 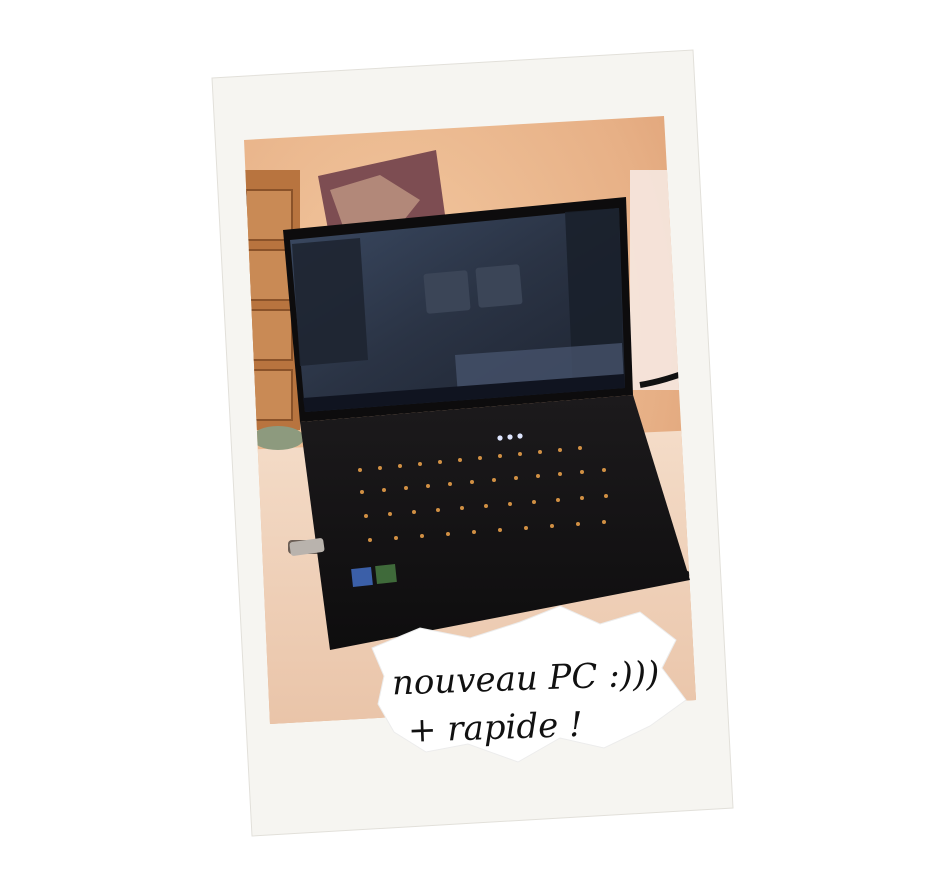 I want to click on caption-line-2: + rapide !, so click(x=495, y=728).